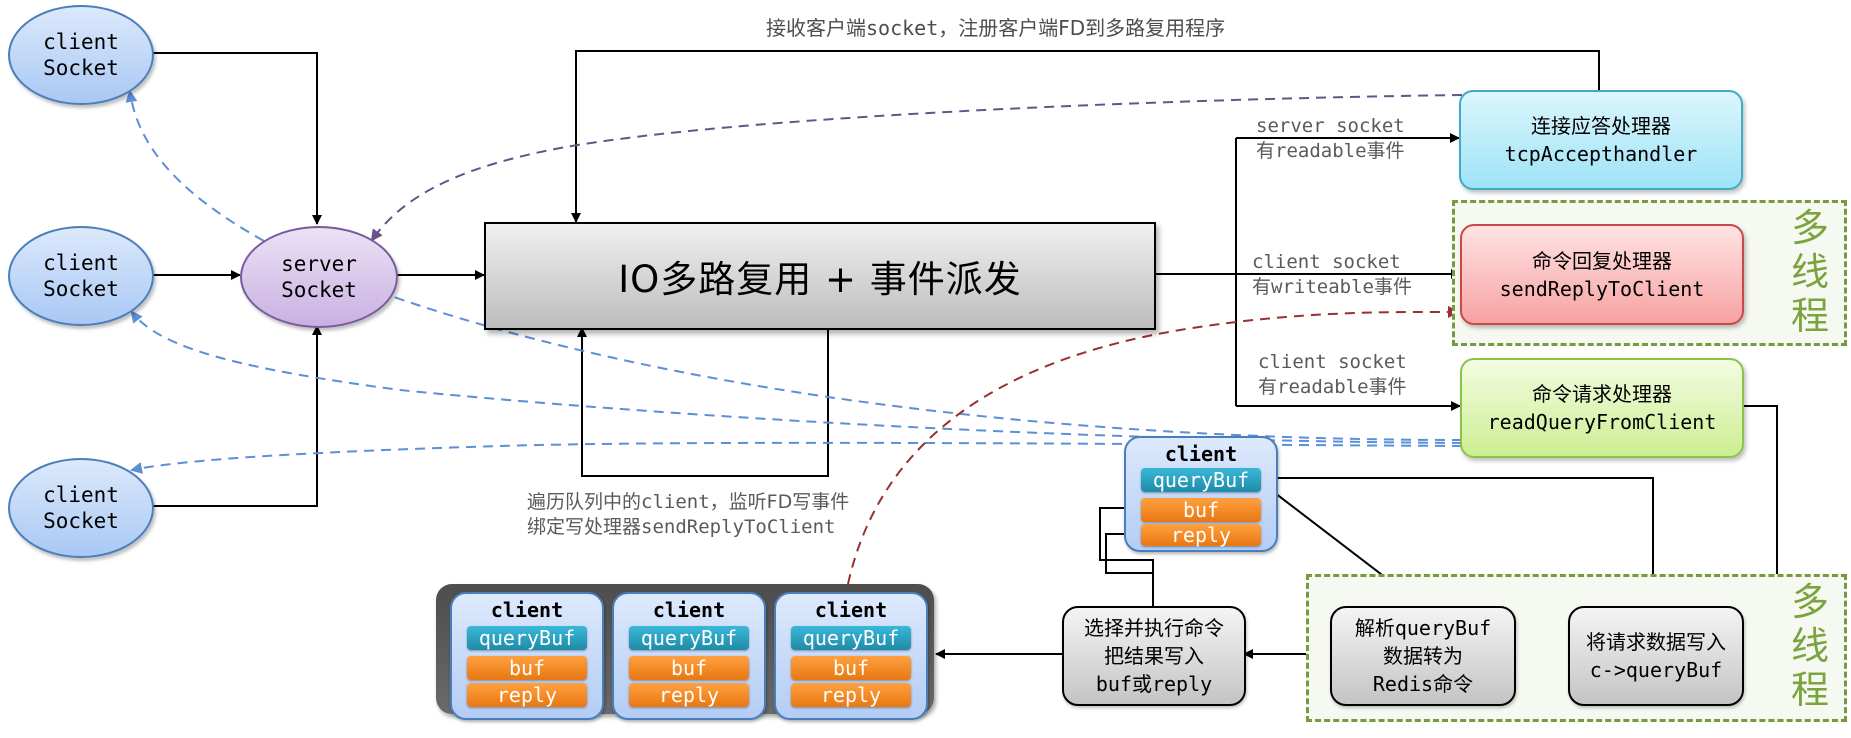 The image size is (1851, 738). What do you see at coordinates (236, 416) in the screenshot?
I see `edge-client3-to-server` at bounding box center [236, 416].